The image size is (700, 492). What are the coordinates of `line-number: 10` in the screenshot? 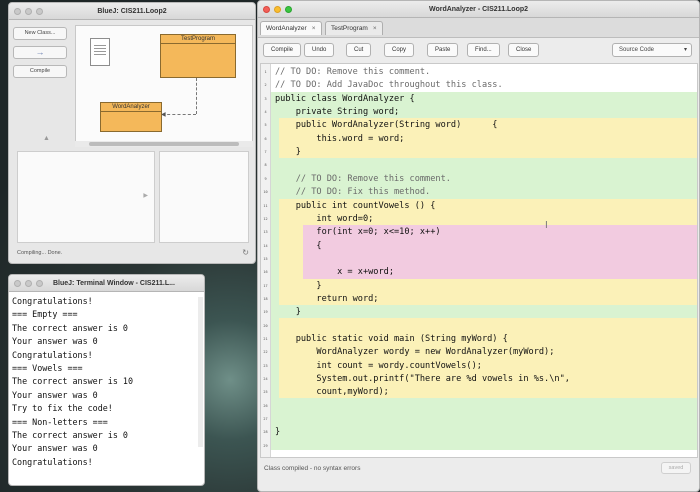 It's located at (265, 192).